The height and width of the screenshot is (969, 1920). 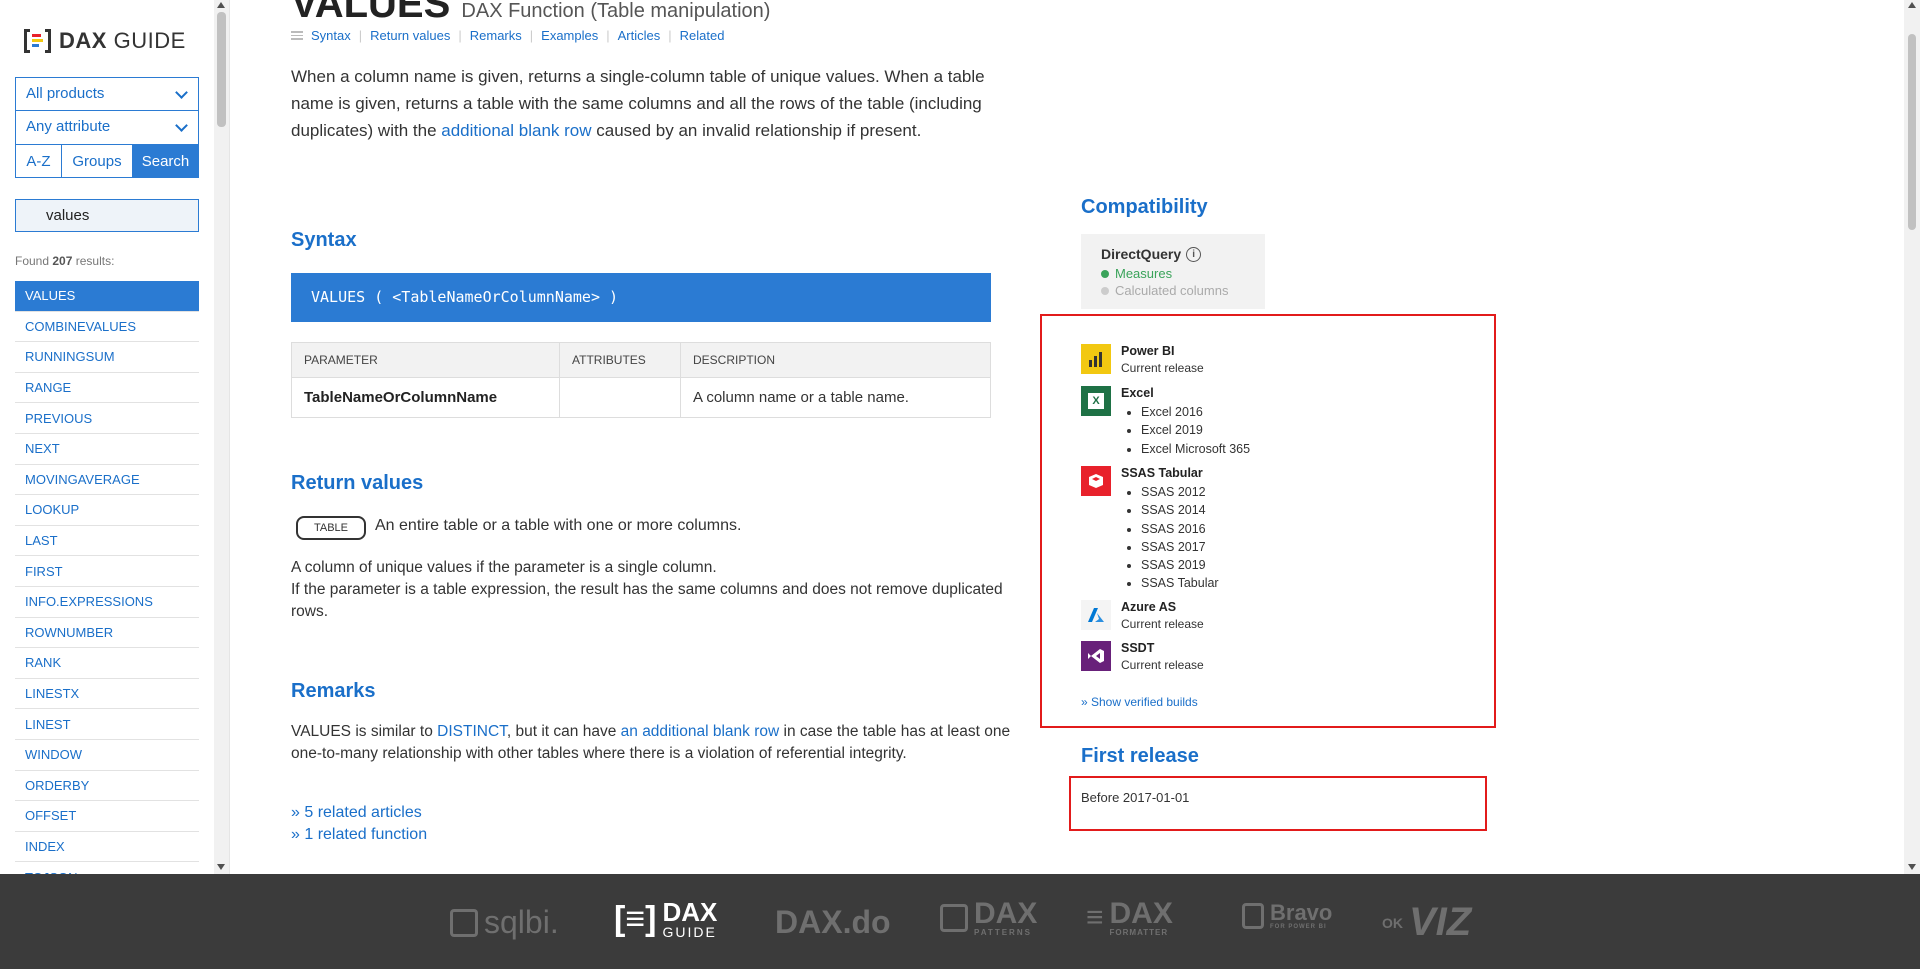 What do you see at coordinates (635, 918) in the screenshot?
I see `dax-guide-footer-icon: [≡]` at bounding box center [635, 918].